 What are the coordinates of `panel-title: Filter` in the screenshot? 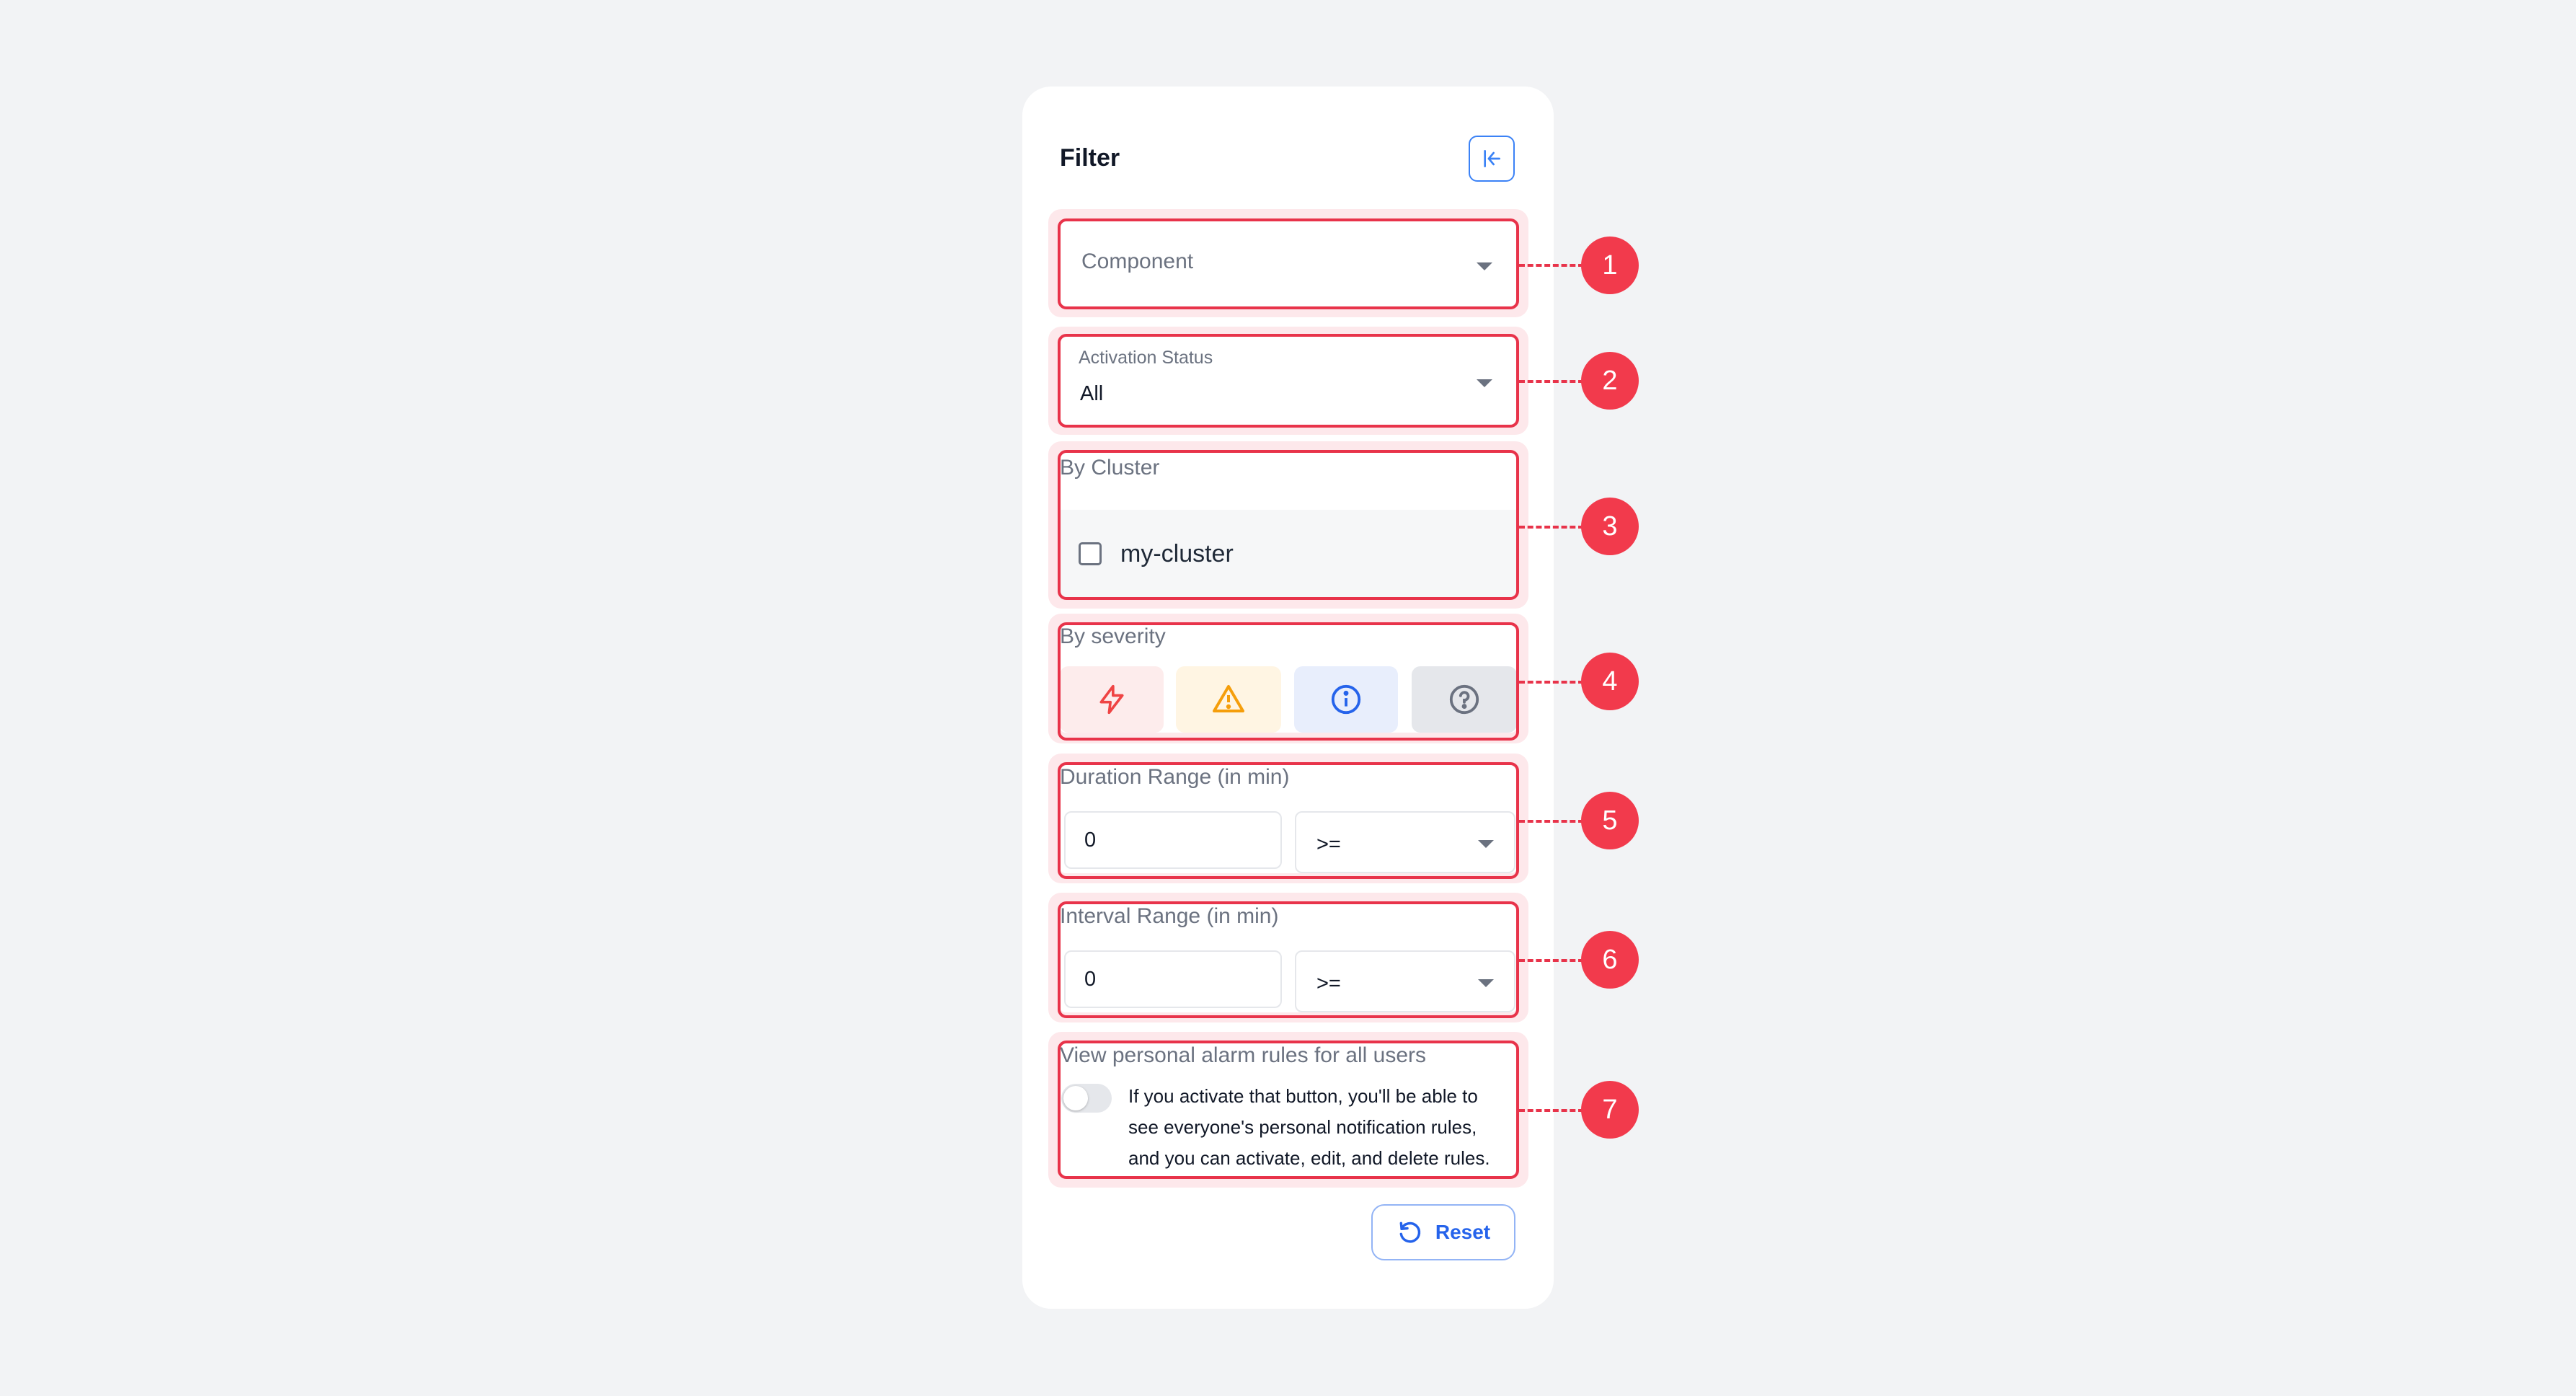 It's located at (1090, 158).